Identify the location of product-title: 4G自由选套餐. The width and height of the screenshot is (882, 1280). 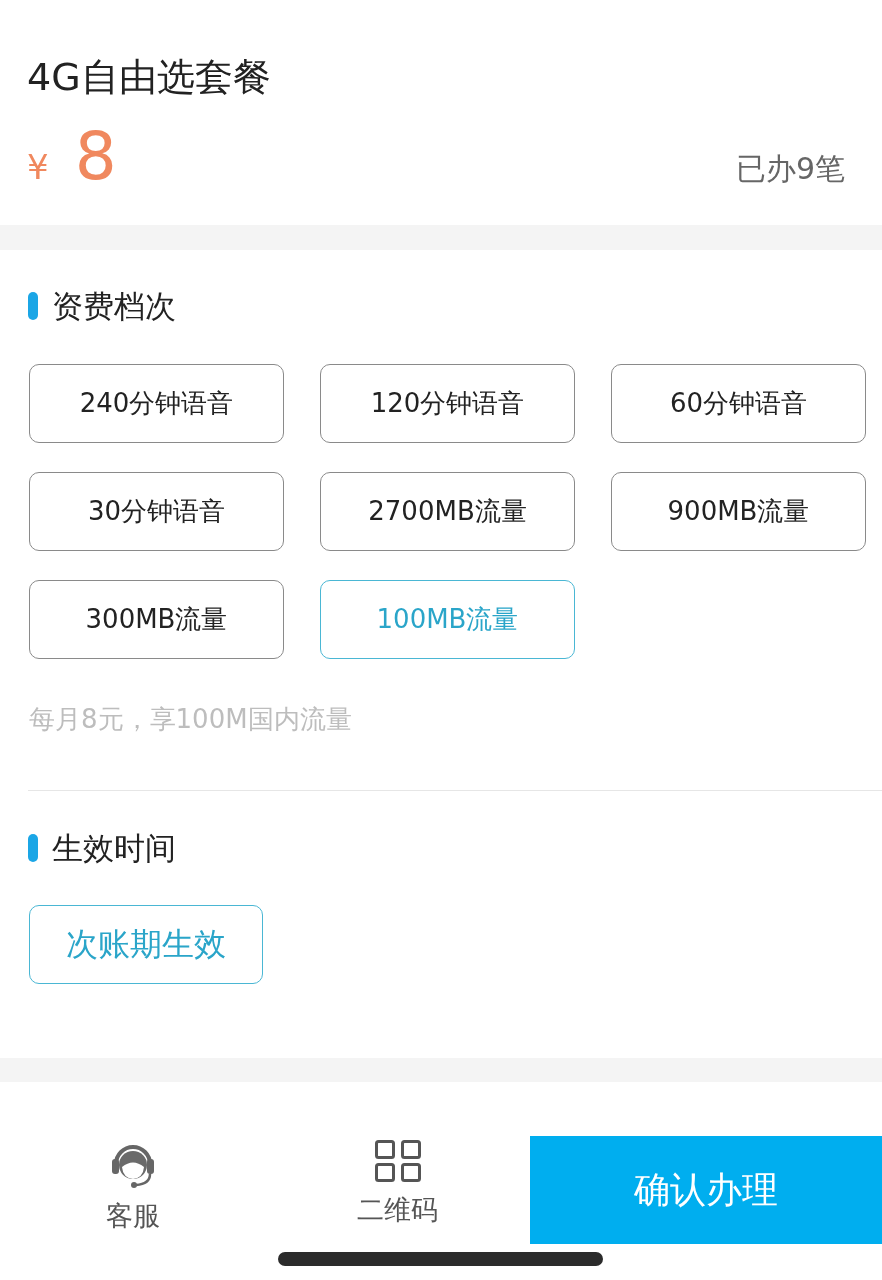
(149, 77).